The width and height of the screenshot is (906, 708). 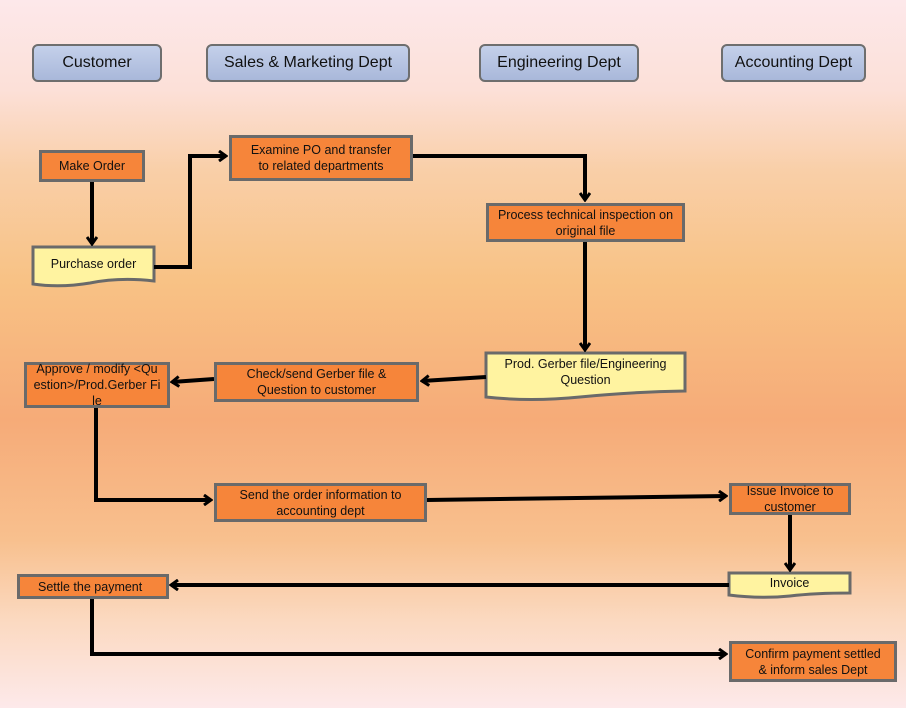 I want to click on lane-sales: Sales & Marketing Dept, so click(x=308, y=63).